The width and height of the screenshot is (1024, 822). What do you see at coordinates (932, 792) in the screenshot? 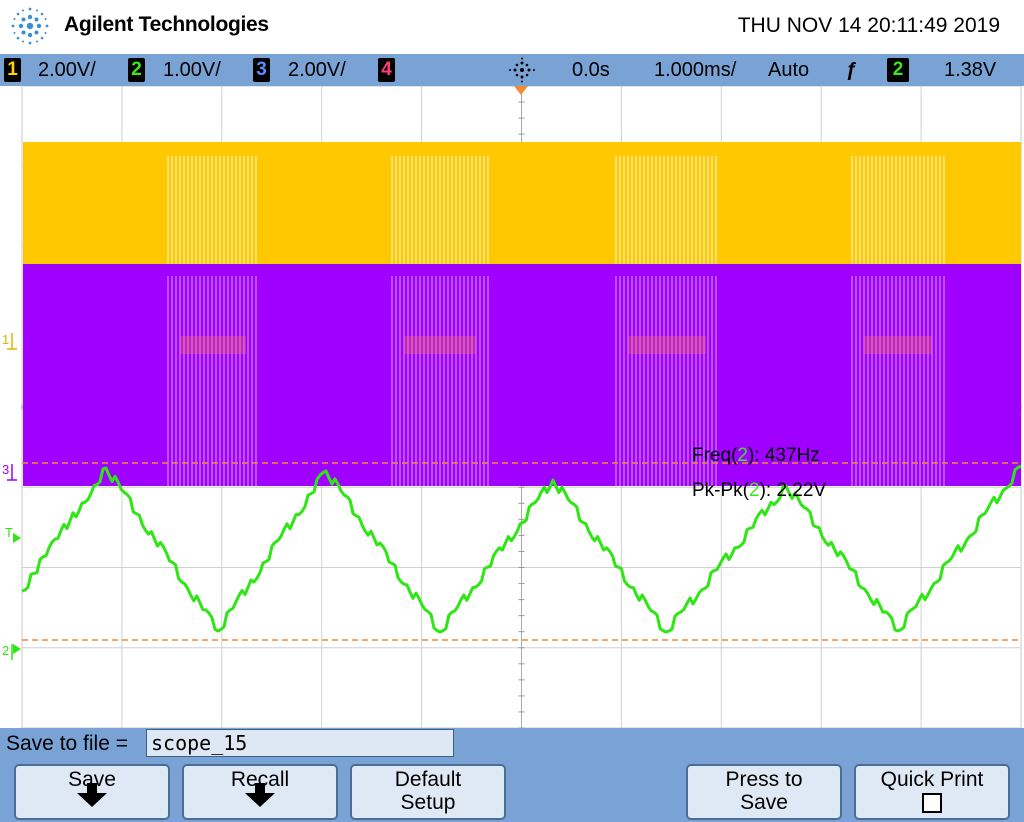
I see `quick-print-button: Quick Print` at bounding box center [932, 792].